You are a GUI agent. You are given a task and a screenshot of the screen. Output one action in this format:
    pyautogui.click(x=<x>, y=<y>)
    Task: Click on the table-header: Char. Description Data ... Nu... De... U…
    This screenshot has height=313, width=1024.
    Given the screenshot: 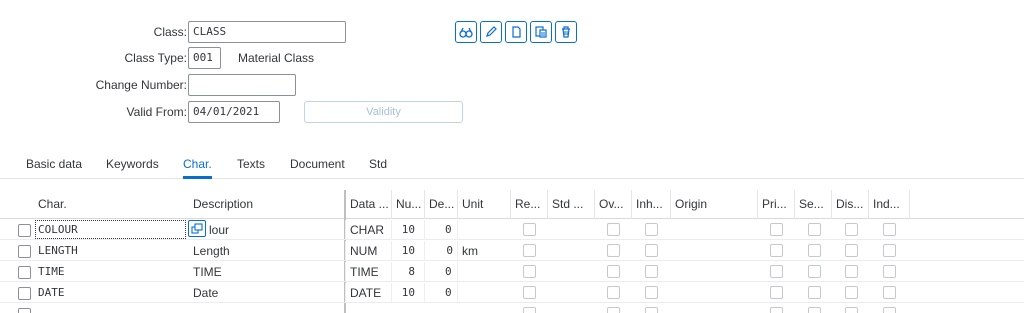 What is the action you would take?
    pyautogui.click(x=512, y=204)
    